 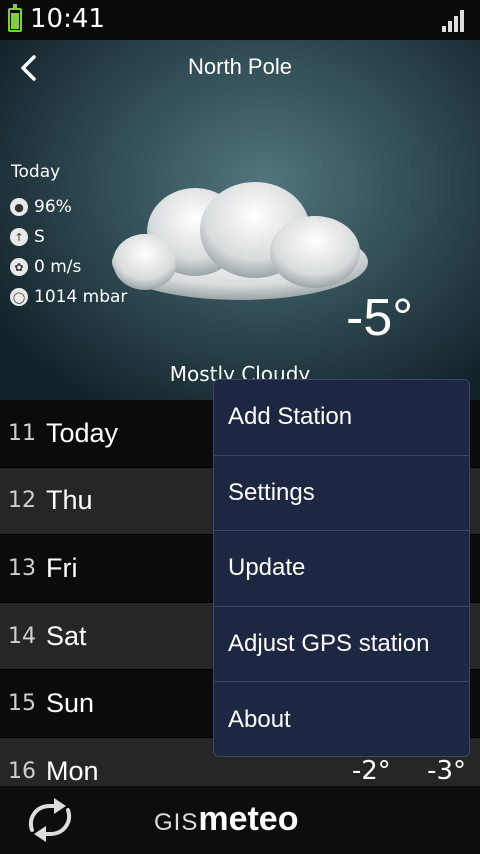 I want to click on day-name: Thu, so click(x=69, y=500).